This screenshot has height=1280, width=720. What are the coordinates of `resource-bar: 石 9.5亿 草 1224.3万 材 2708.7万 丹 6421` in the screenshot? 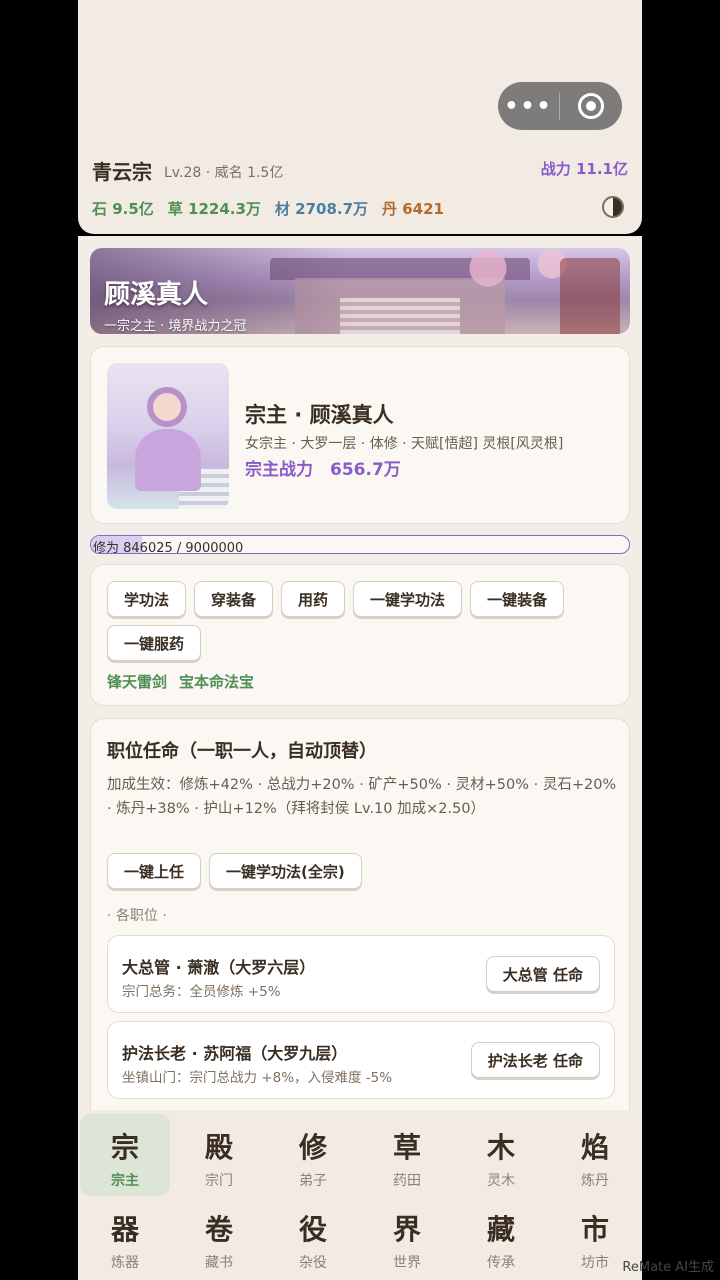 It's located at (268, 208).